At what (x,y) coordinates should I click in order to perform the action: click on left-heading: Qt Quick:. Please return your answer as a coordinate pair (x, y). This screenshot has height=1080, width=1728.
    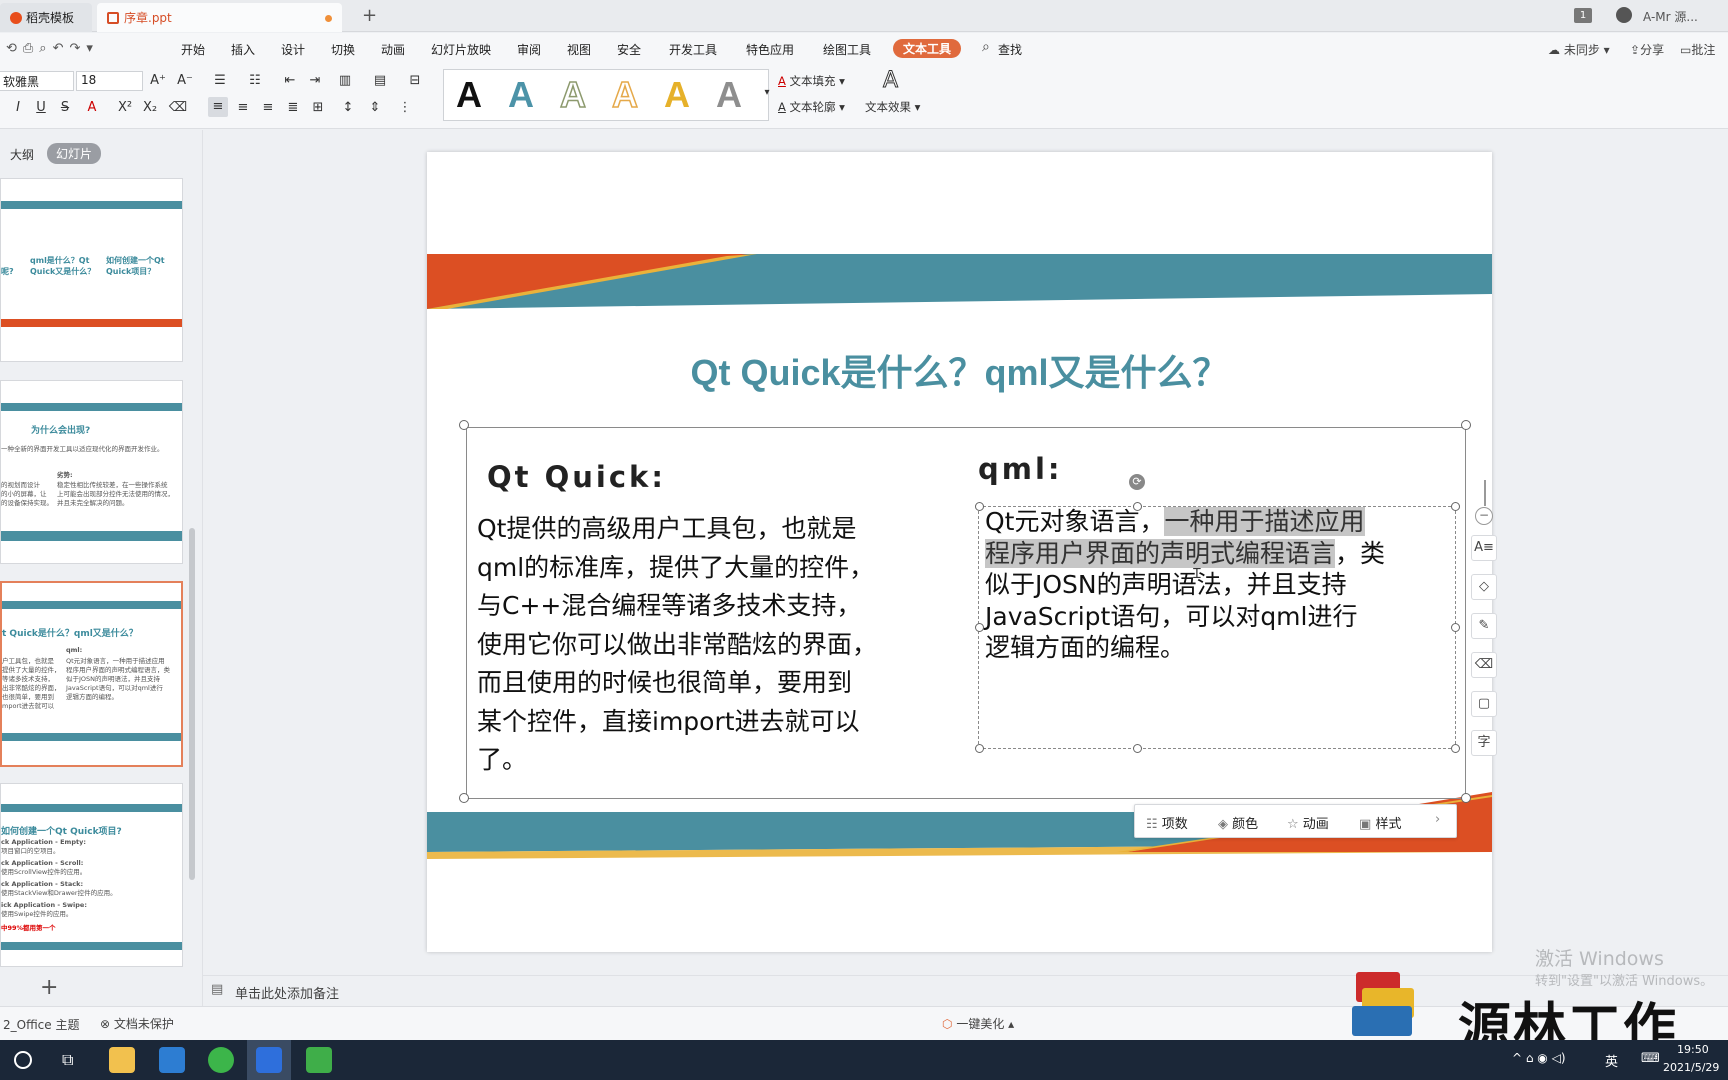
    Looking at the image, I should click on (576, 477).